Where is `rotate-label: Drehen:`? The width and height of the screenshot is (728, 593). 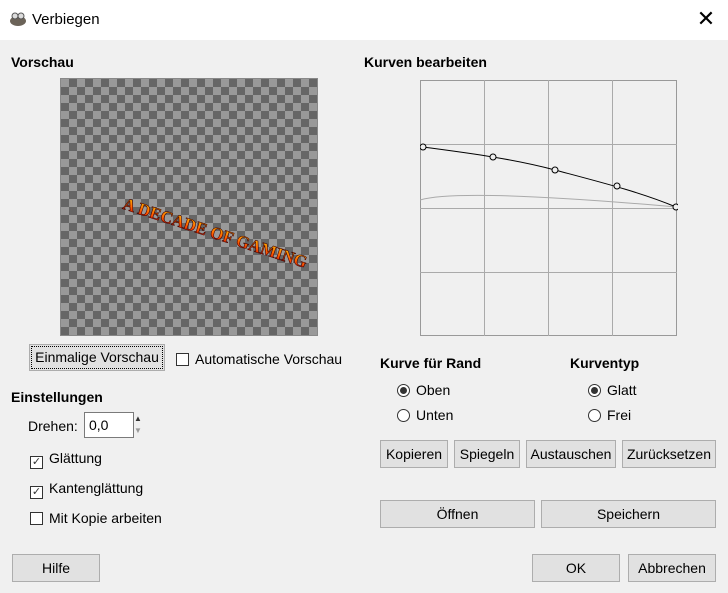
rotate-label: Drehen: is located at coordinates (53, 426).